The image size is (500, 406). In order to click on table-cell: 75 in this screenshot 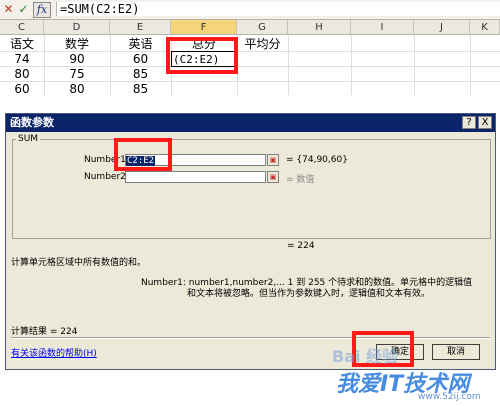, I will do `click(77, 74)`.